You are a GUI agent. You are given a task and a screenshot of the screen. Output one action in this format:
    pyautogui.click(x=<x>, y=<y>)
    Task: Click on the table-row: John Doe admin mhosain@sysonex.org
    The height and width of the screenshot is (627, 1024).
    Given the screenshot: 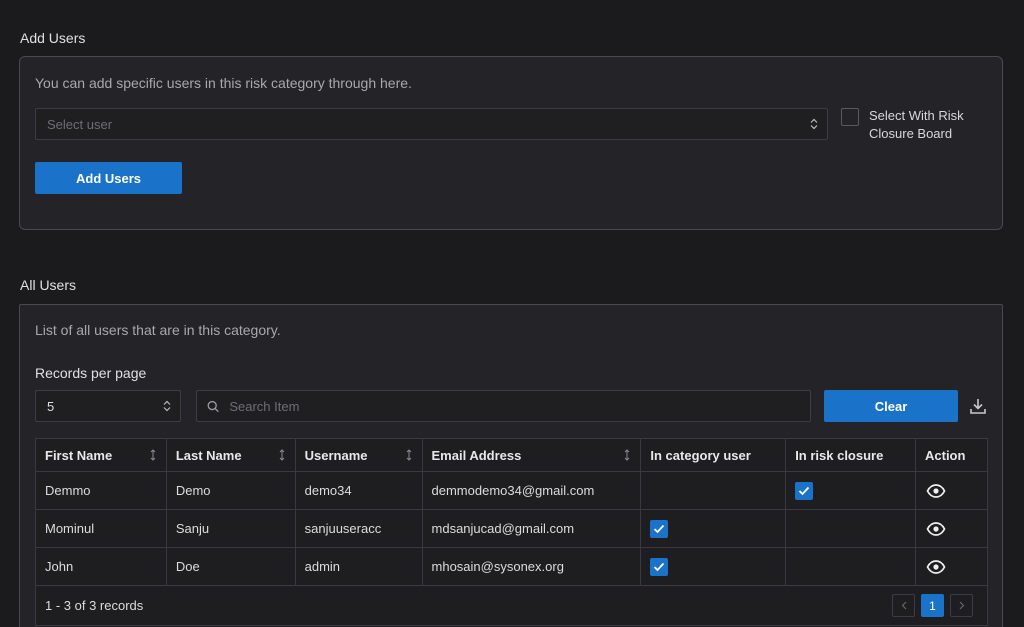 What is the action you would take?
    pyautogui.click(x=511, y=566)
    